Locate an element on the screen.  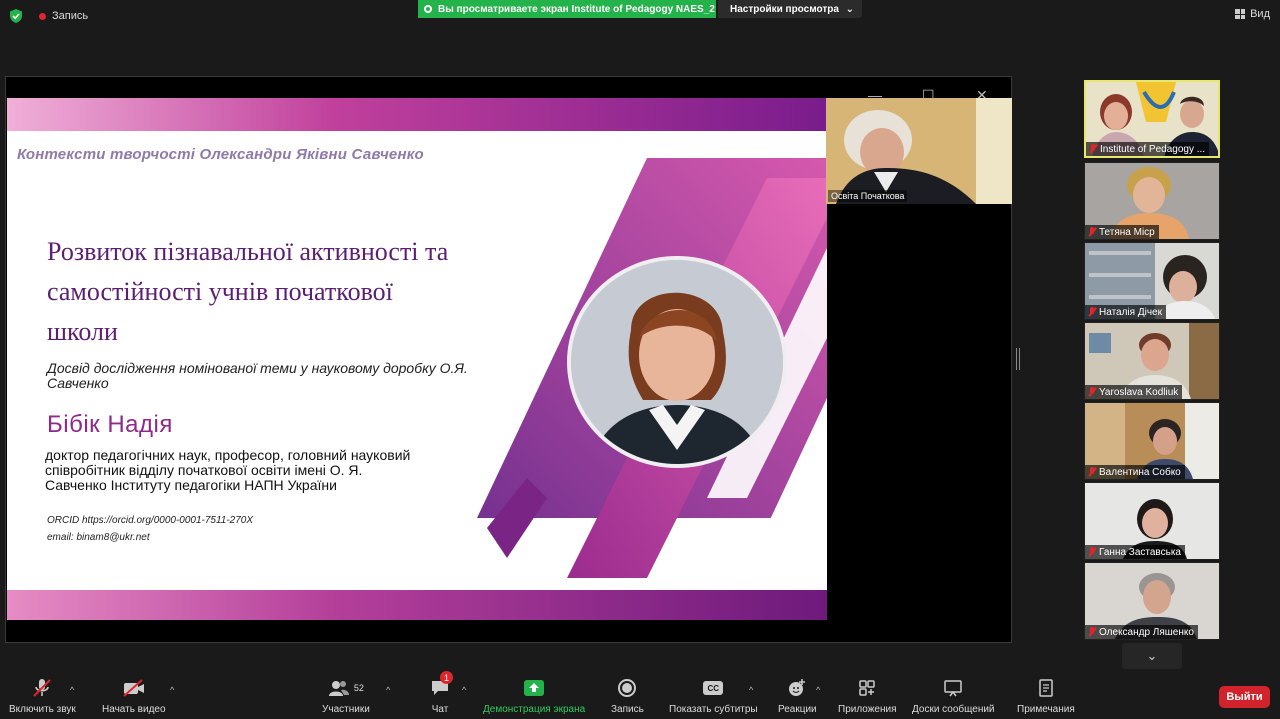
start-video-button: Начать видео is located at coordinates (134, 695).